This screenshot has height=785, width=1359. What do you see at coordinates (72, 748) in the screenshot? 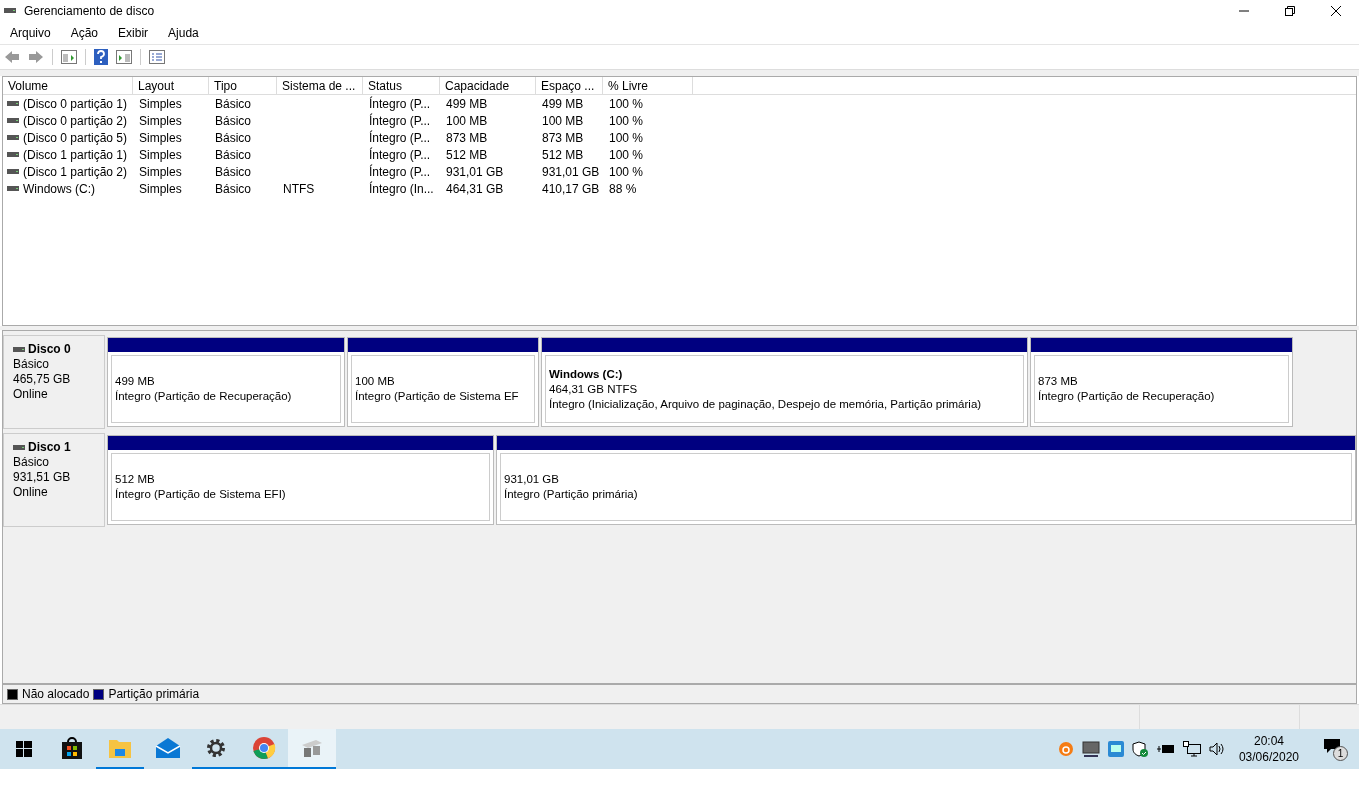
I see `shopping-bag-icon` at bounding box center [72, 748].